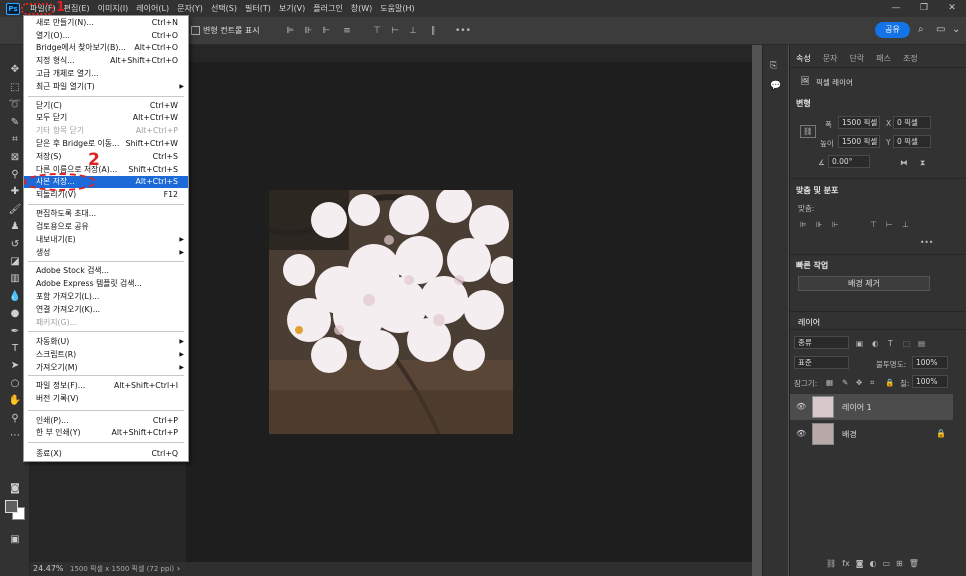 The height and width of the screenshot is (576, 966). Describe the element at coordinates (463, 31) in the screenshot. I see `more-options-icon: •••` at that location.